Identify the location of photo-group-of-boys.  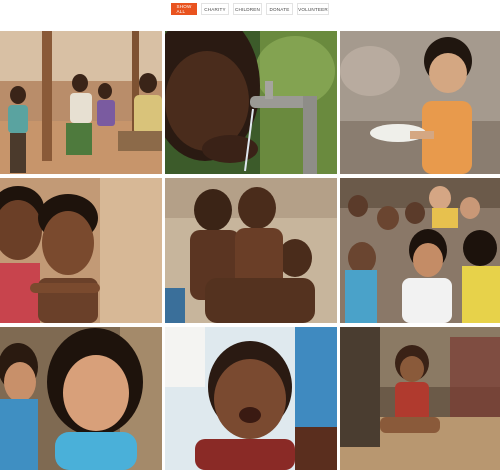
(251, 250).